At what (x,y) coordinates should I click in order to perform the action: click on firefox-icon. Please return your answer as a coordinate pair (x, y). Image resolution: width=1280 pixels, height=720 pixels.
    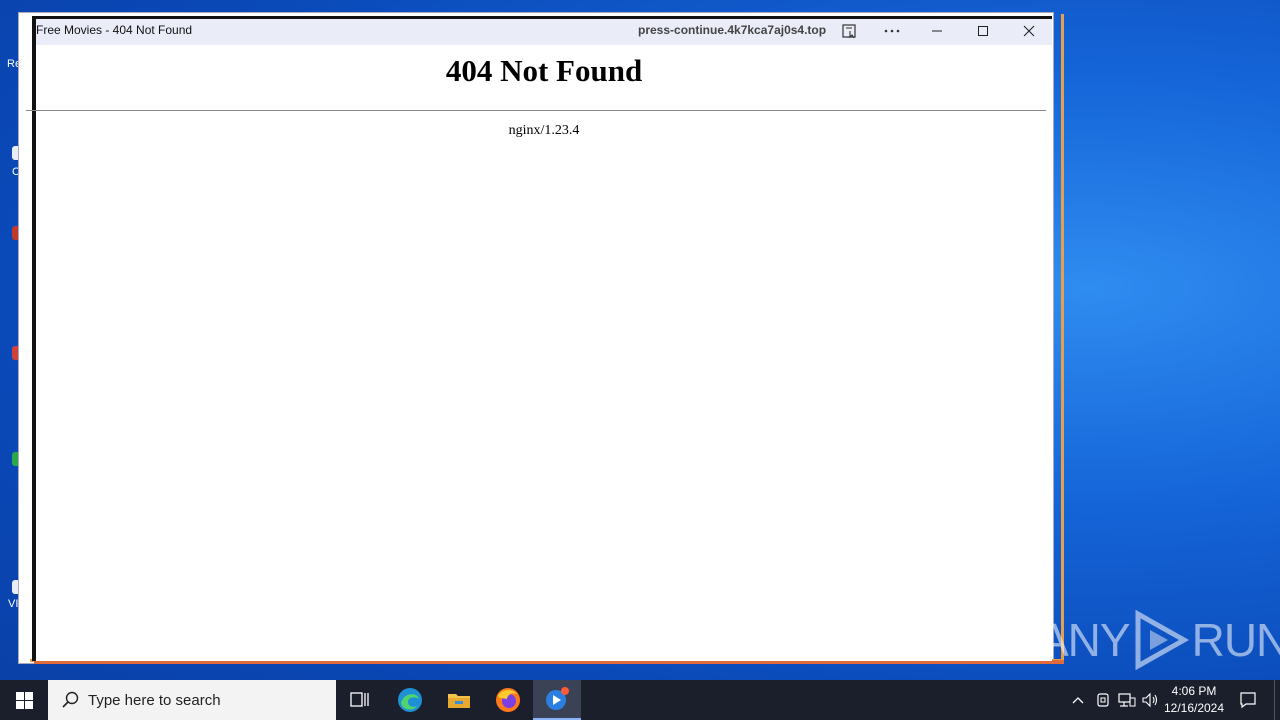
    Looking at the image, I should click on (508, 700).